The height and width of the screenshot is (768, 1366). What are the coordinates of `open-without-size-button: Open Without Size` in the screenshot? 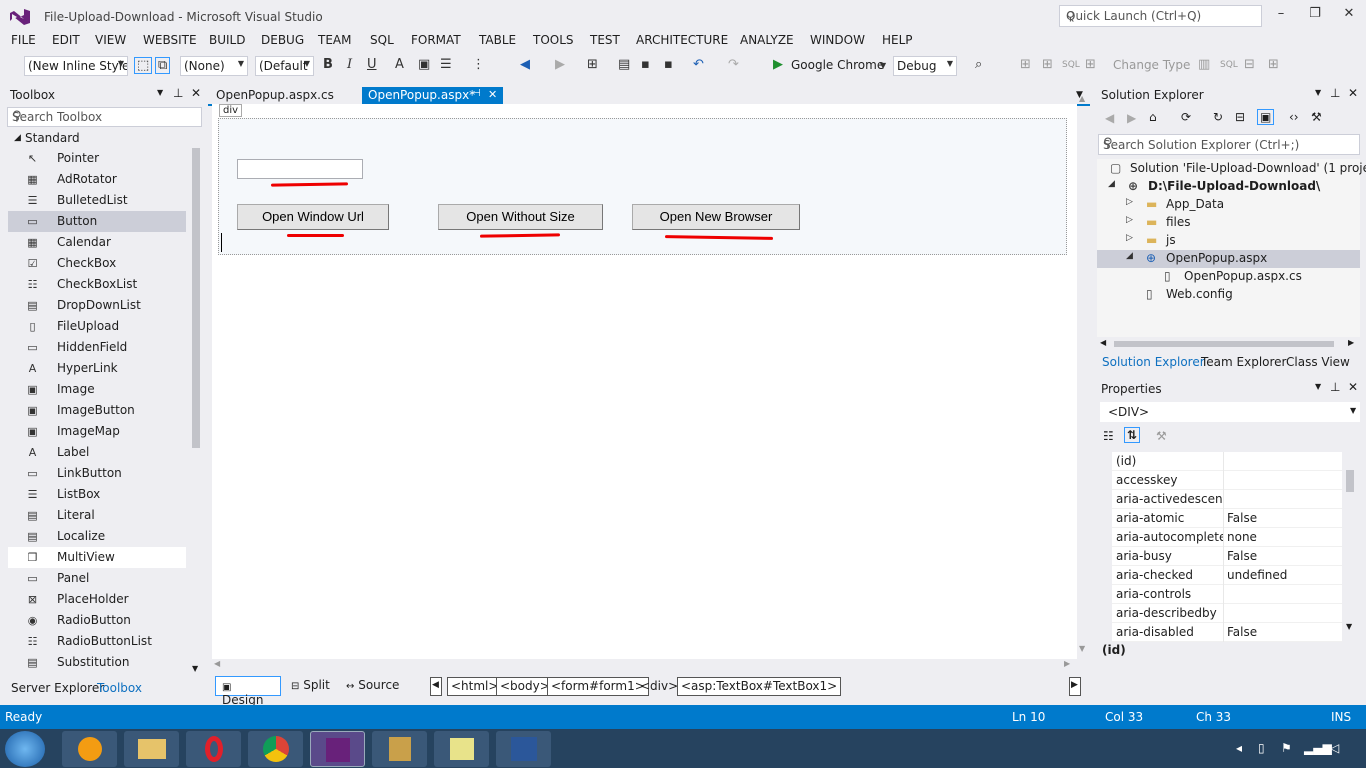 It's located at (520, 217).